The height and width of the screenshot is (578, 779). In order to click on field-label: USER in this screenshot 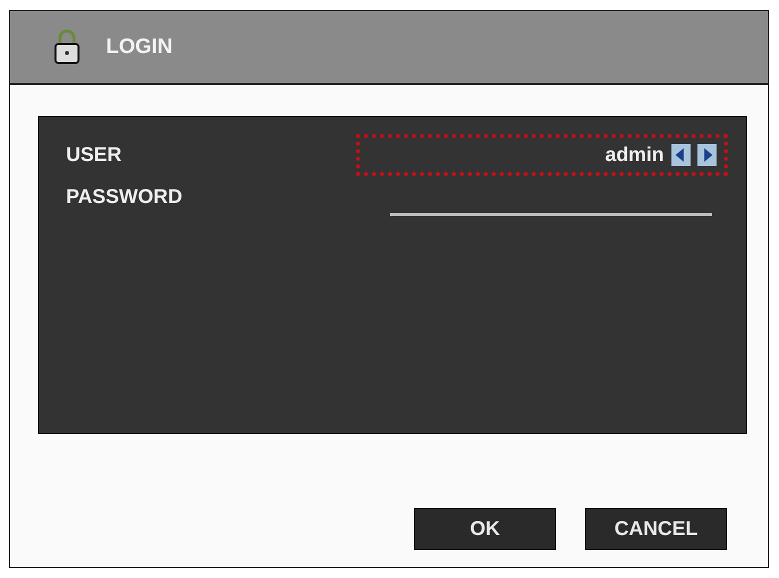, I will do `click(94, 155)`.